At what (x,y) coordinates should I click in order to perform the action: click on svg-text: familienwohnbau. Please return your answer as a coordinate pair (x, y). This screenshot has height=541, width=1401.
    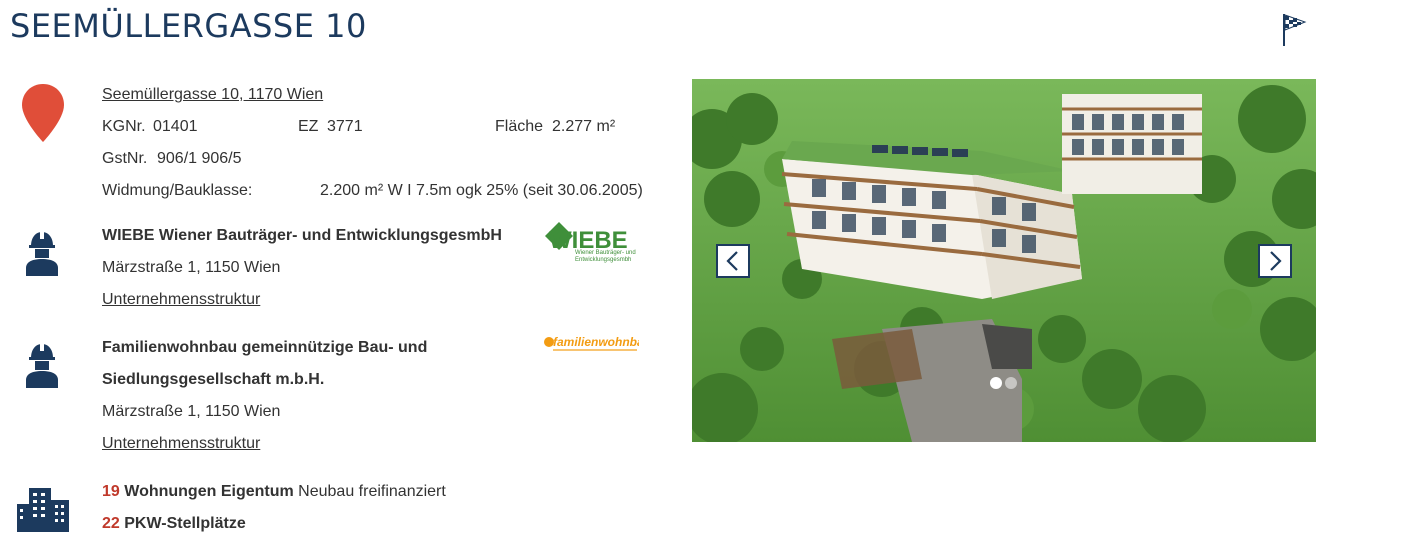
    Looking at the image, I should click on (596, 342).